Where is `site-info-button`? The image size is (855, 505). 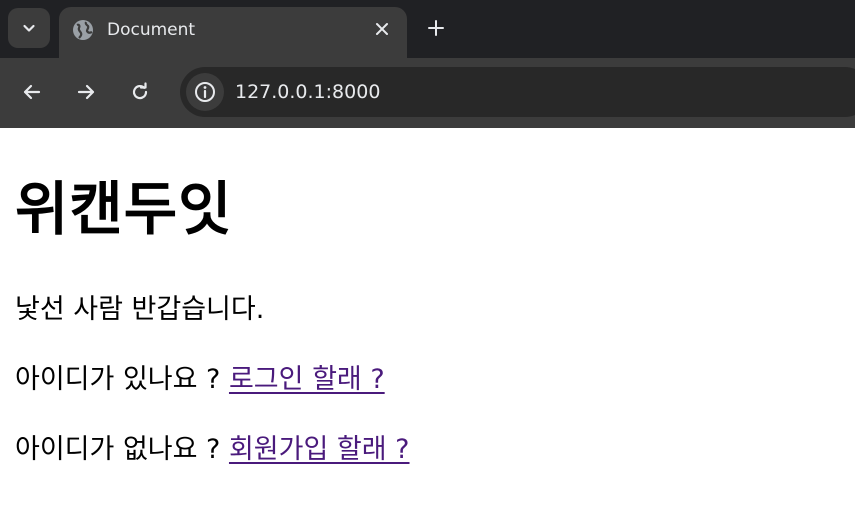 site-info-button is located at coordinates (205, 92).